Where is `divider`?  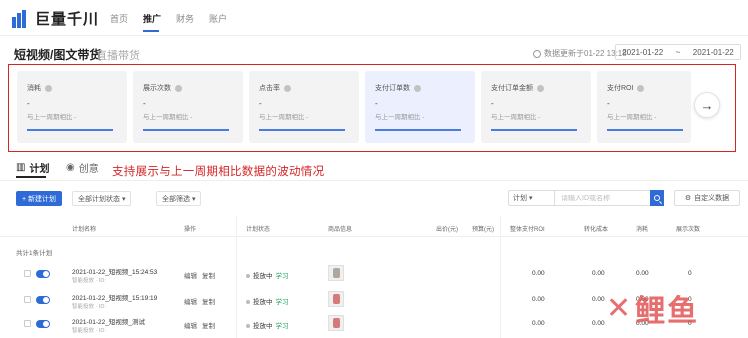 divider is located at coordinates (374, 180).